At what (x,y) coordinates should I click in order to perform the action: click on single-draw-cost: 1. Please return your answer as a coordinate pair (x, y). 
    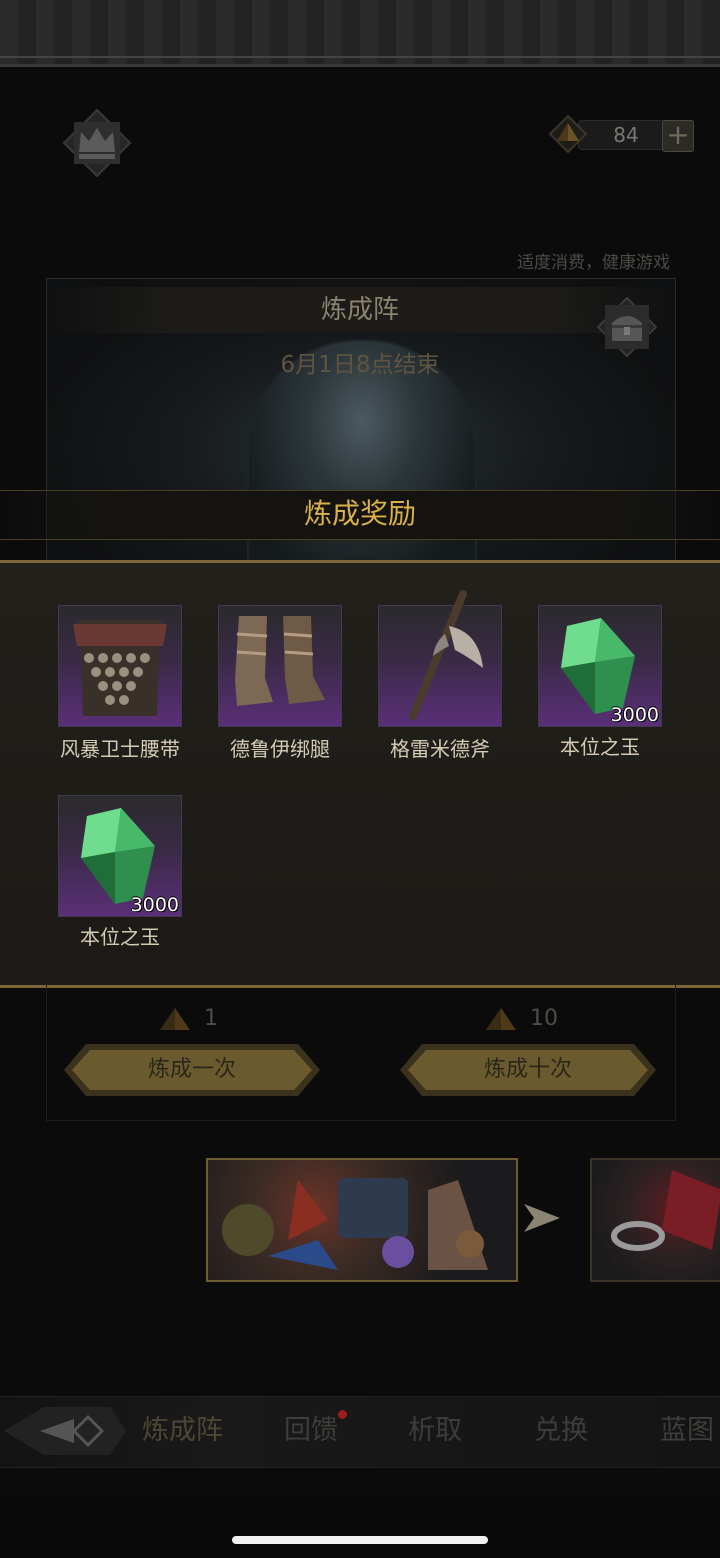
    Looking at the image, I should click on (211, 1018).